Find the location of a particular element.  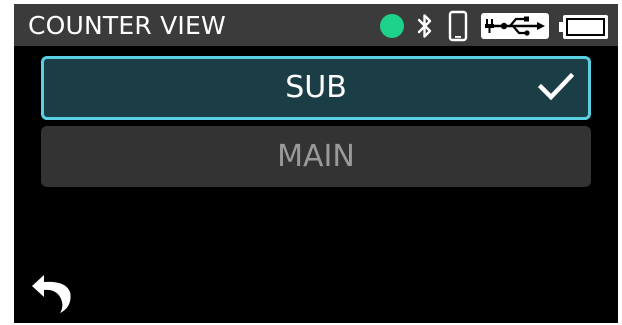

usb-icon is located at coordinates (515, 26).